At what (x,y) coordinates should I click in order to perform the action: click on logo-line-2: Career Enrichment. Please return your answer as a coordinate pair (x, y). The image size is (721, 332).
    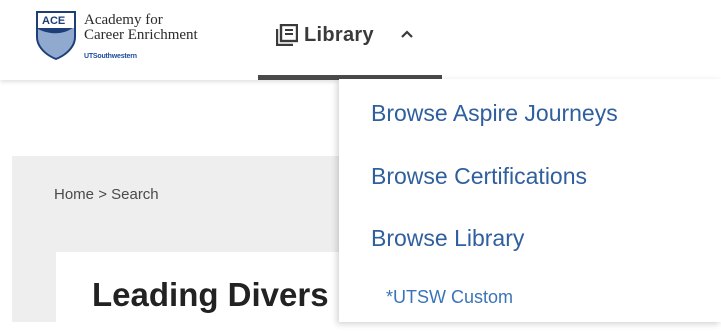
    Looking at the image, I should click on (141, 35).